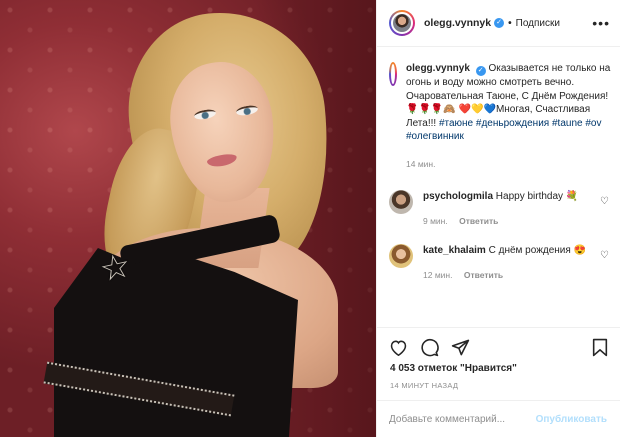 The image size is (620, 437). What do you see at coordinates (498, 347) in the screenshot?
I see `post-actions` at bounding box center [498, 347].